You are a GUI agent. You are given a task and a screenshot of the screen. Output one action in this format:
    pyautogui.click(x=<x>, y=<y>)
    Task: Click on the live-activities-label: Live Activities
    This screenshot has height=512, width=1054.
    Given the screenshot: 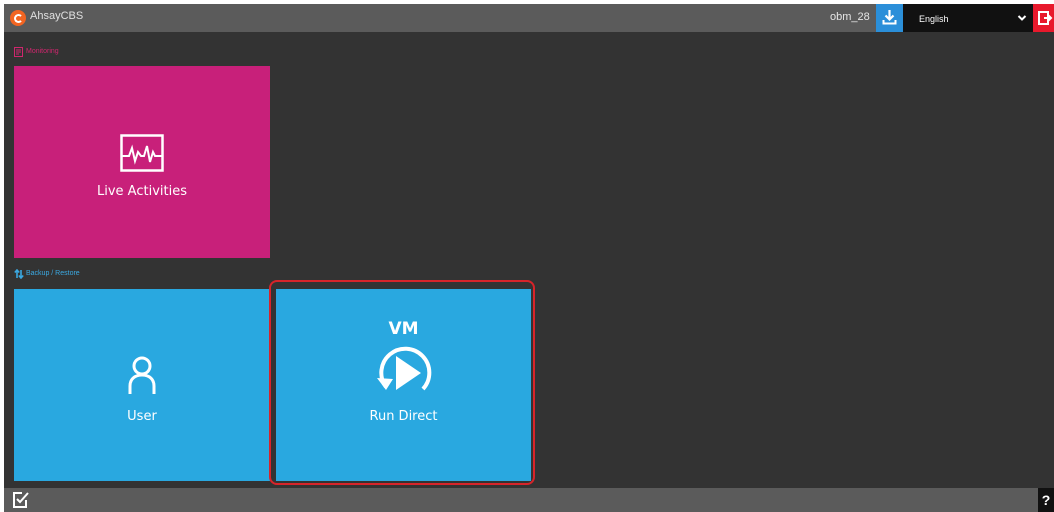 What is the action you would take?
    pyautogui.click(x=142, y=191)
    